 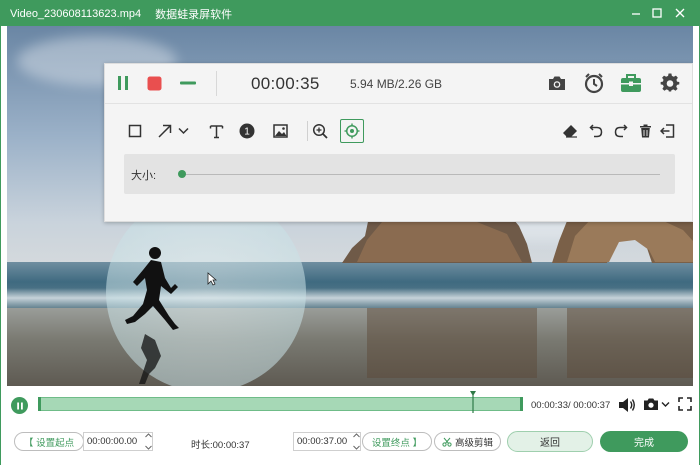 I want to click on toolbox-button, so click(x=631, y=83).